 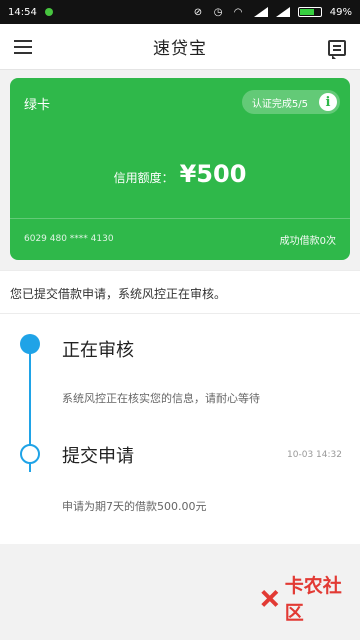 What do you see at coordinates (134, 506) in the screenshot?
I see `step-submitted-description: 申请为期7天的借款500.00元` at bounding box center [134, 506].